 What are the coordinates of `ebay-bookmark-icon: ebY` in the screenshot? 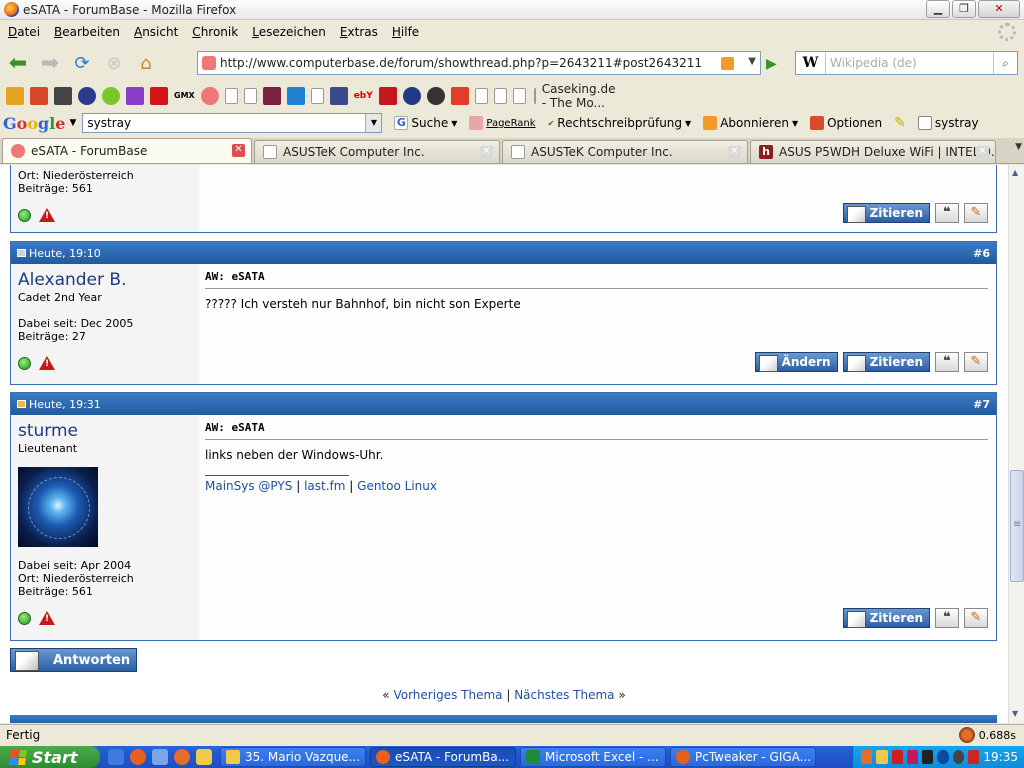 It's located at (363, 96).